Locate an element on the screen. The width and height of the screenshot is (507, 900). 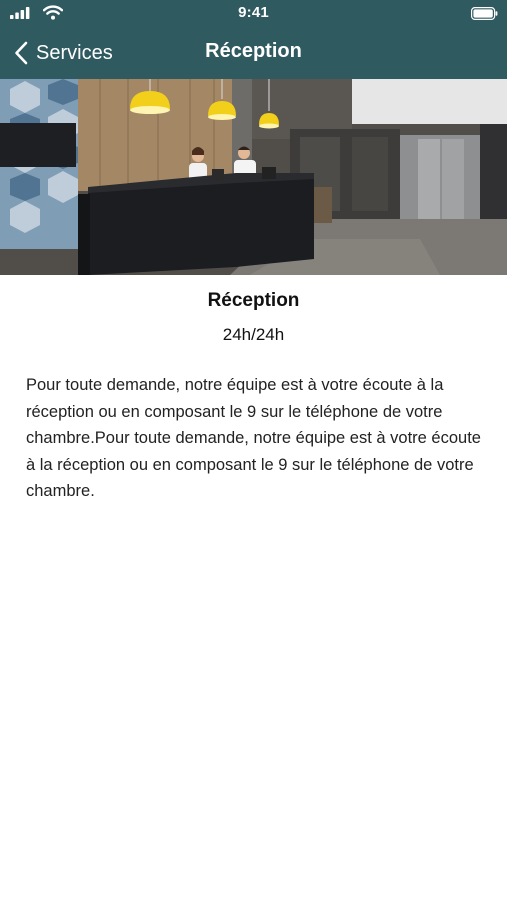
back-button: Services is located at coordinates (63, 53).